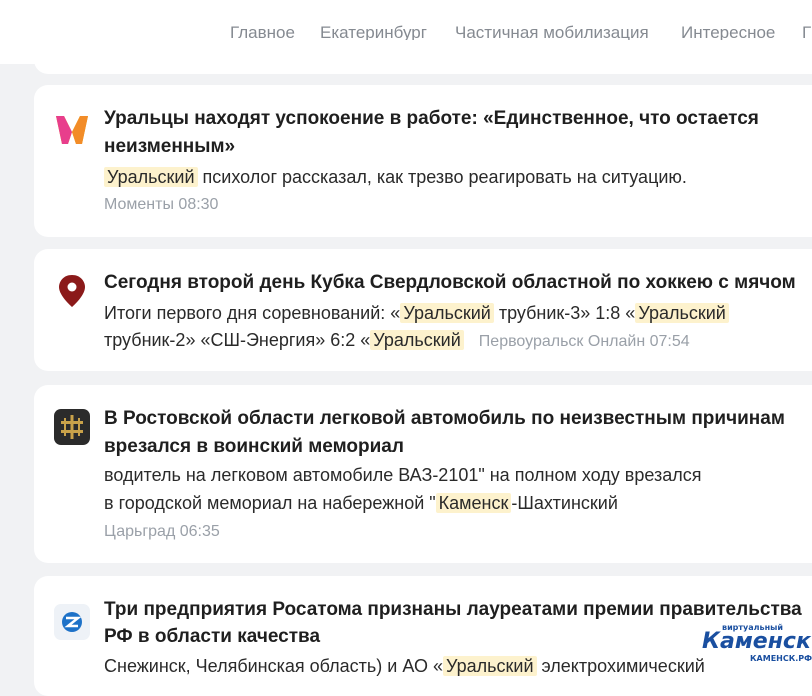 The width and height of the screenshot is (812, 696). I want to click on source-time: Царьград 06:35, so click(162, 532).